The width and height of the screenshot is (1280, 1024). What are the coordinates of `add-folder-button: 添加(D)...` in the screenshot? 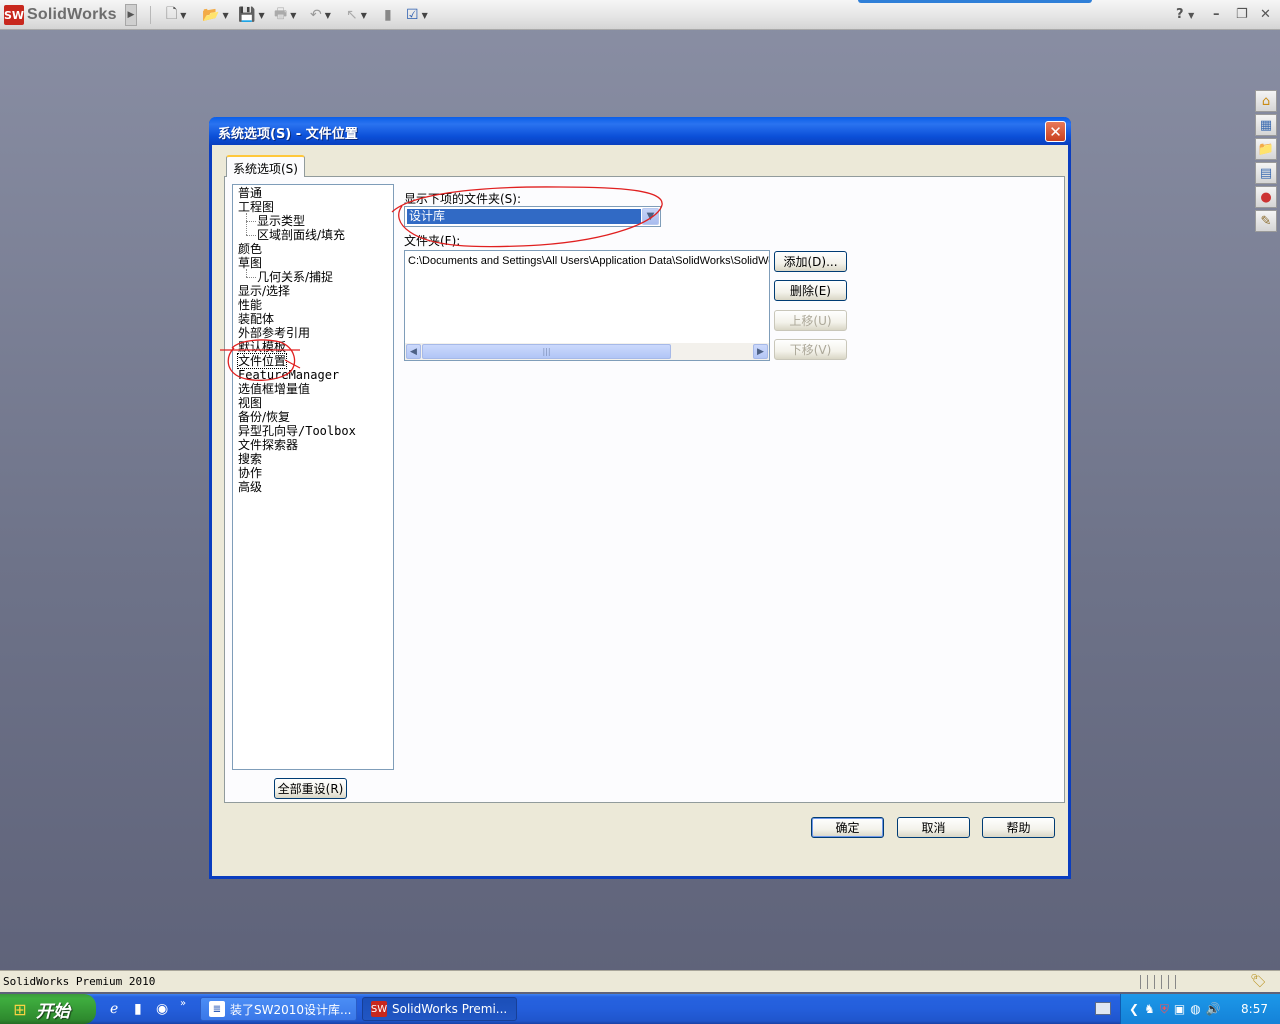 It's located at (810, 261).